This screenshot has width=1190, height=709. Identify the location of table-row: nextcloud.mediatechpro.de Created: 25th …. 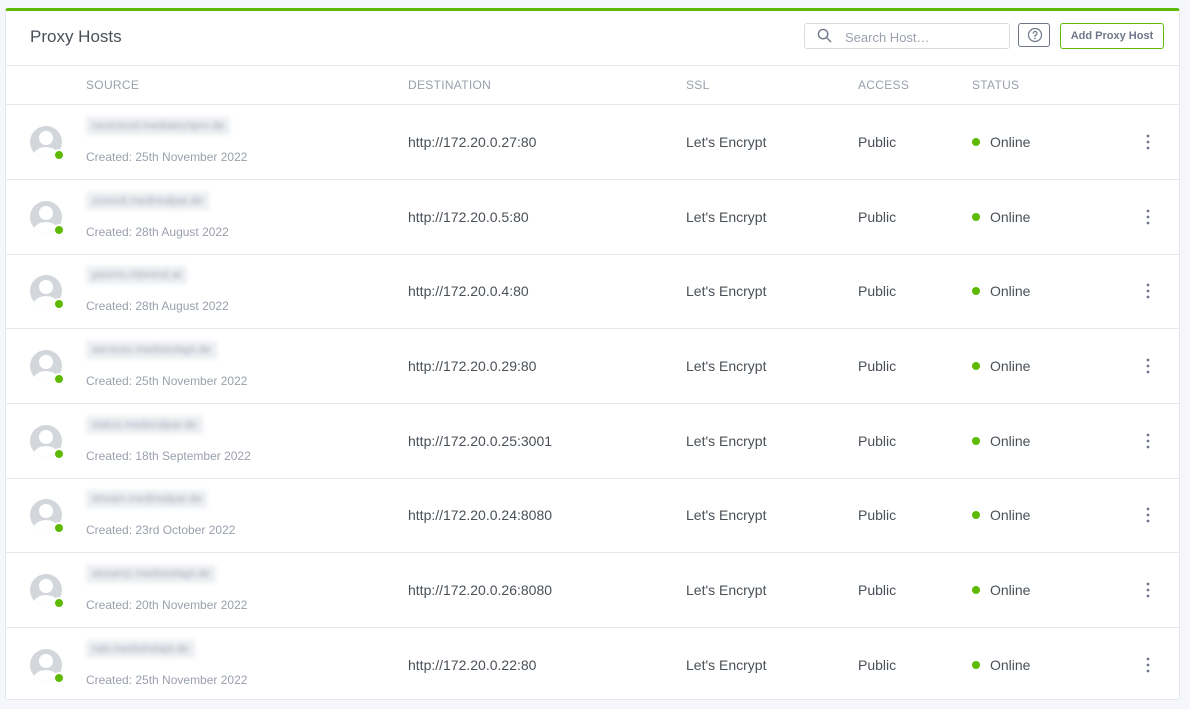
(592, 142).